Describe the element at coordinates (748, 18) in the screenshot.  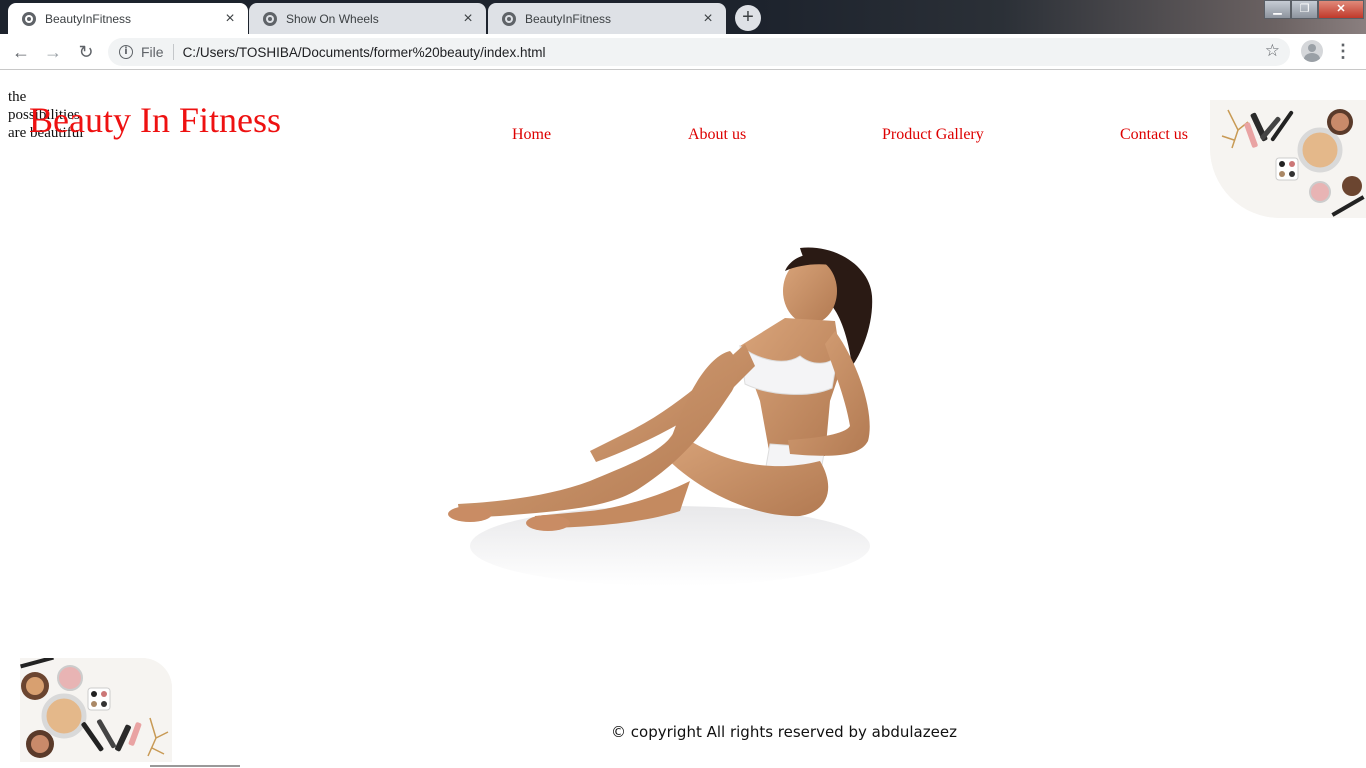
I see `new-tab-button: +` at that location.